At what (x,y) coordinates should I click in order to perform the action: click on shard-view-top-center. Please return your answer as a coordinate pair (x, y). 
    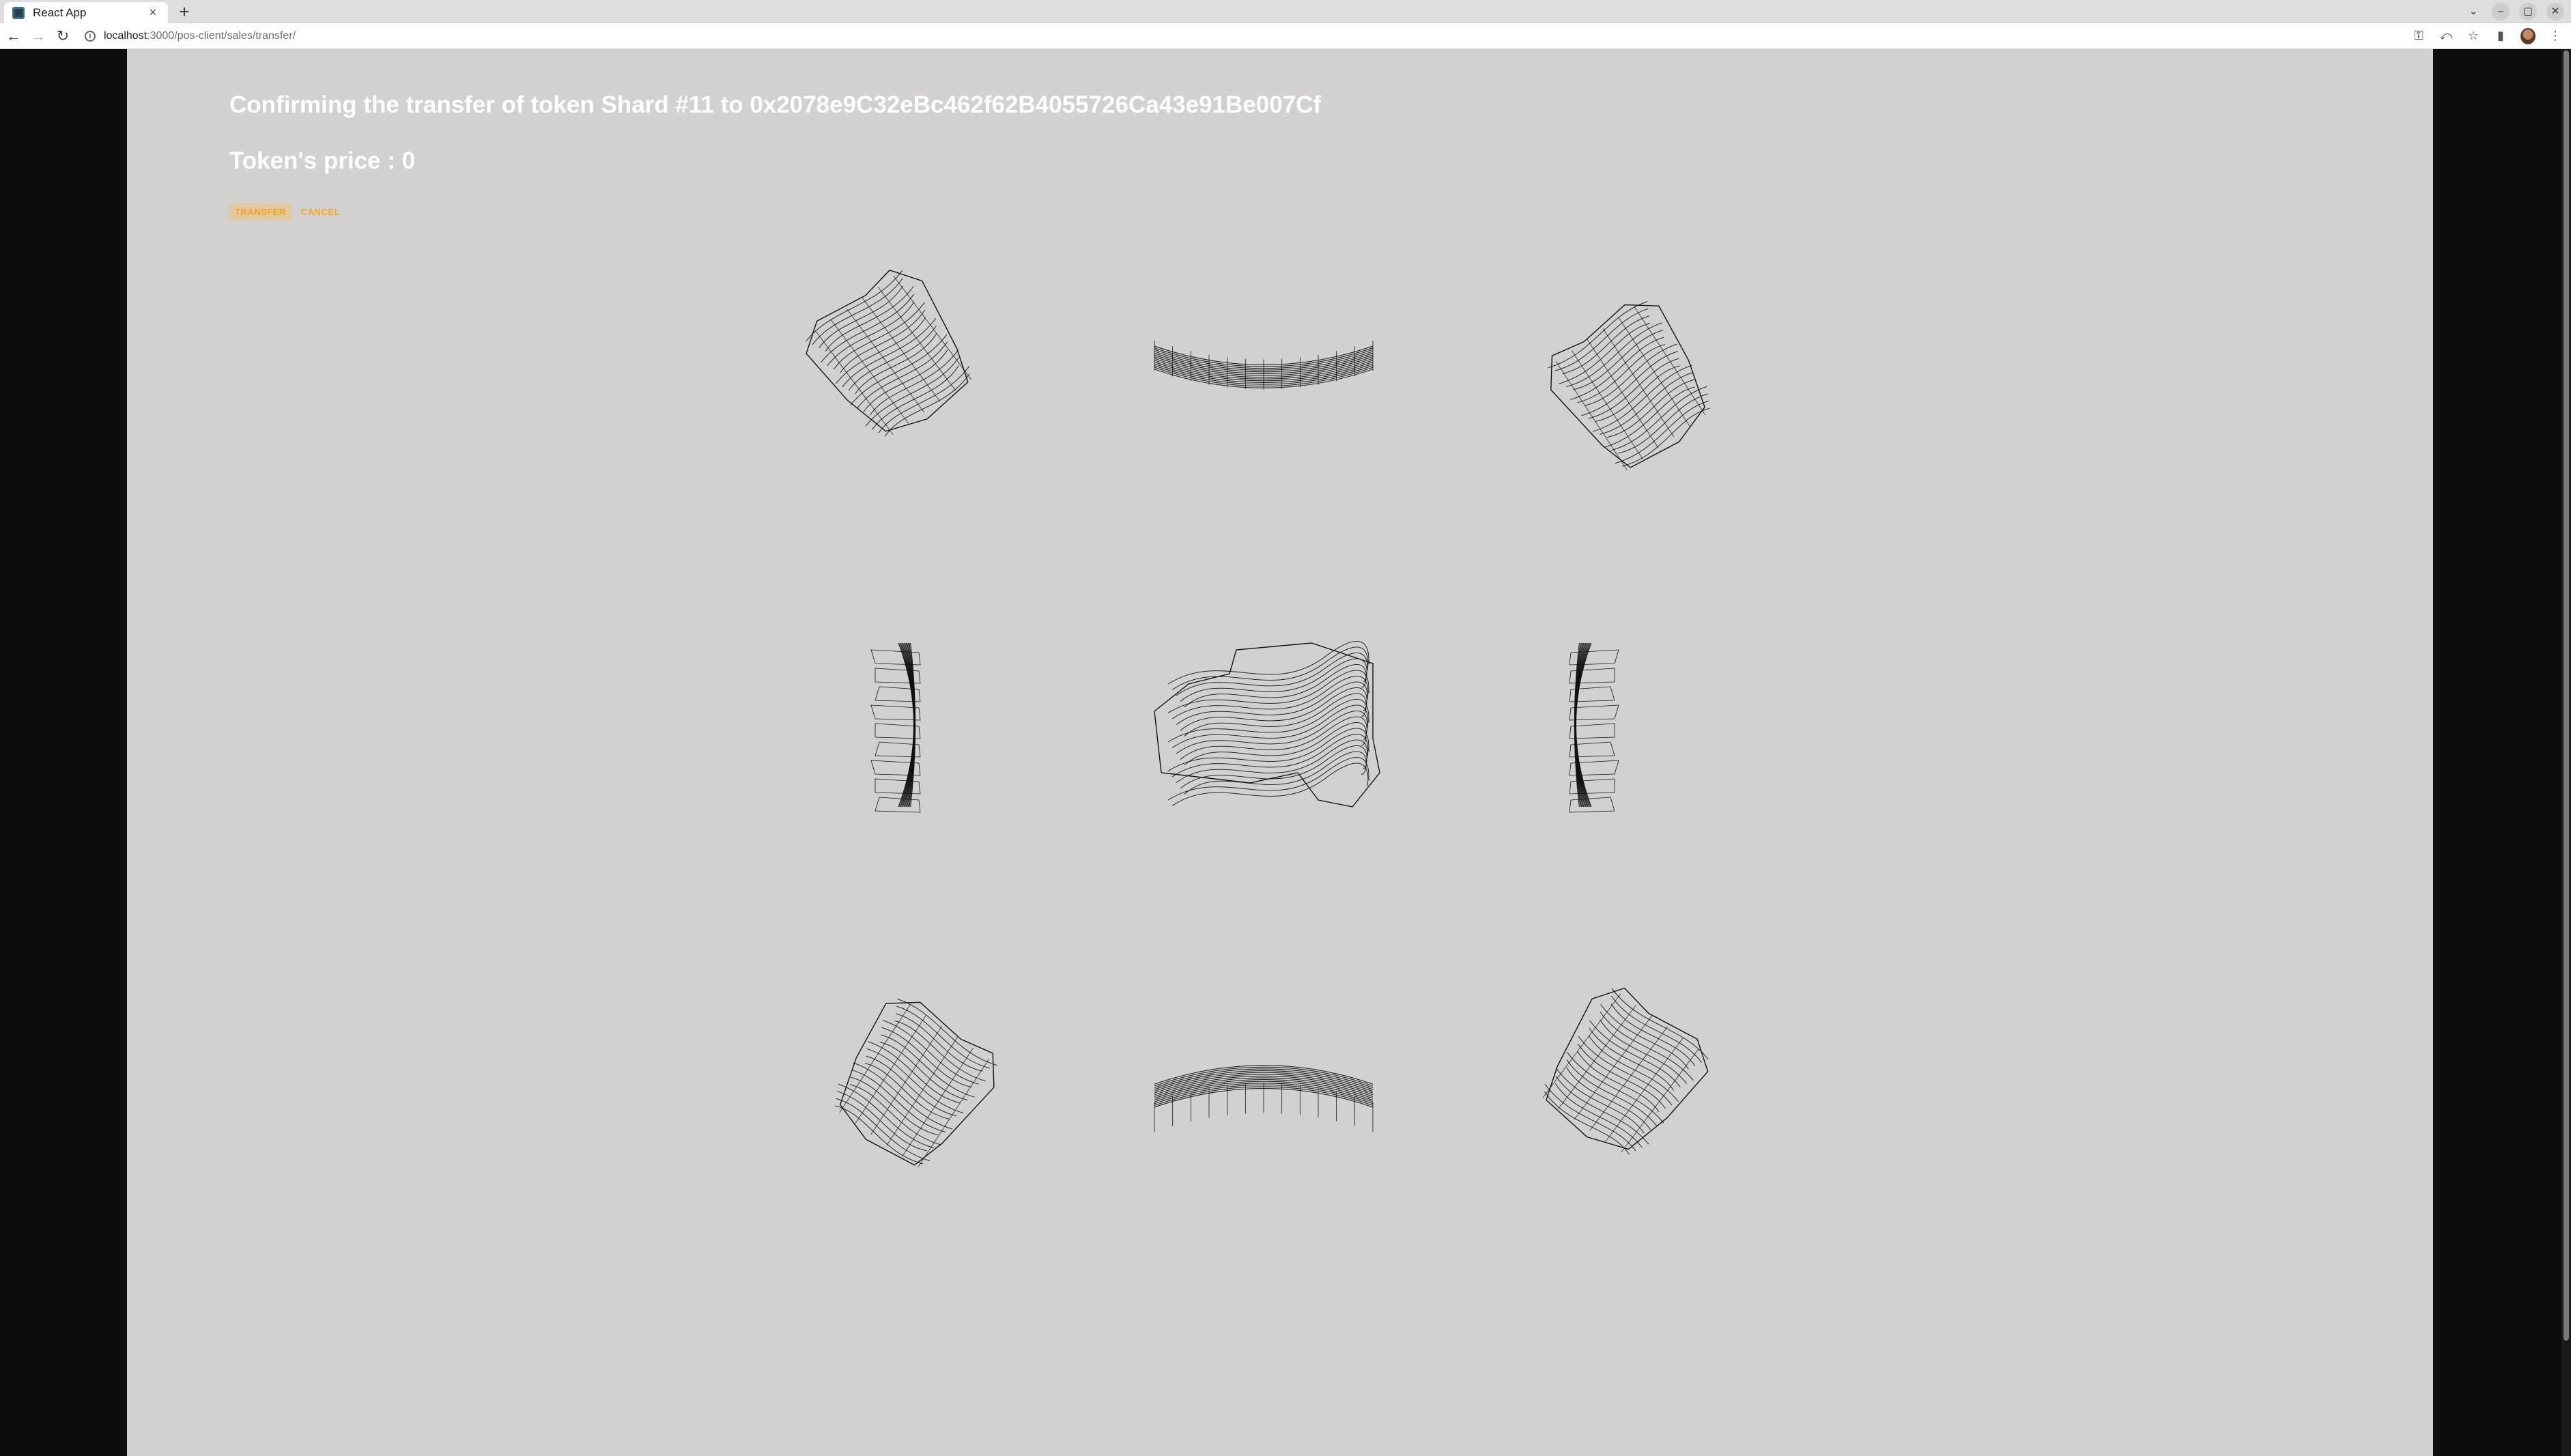
    Looking at the image, I should click on (1264, 373).